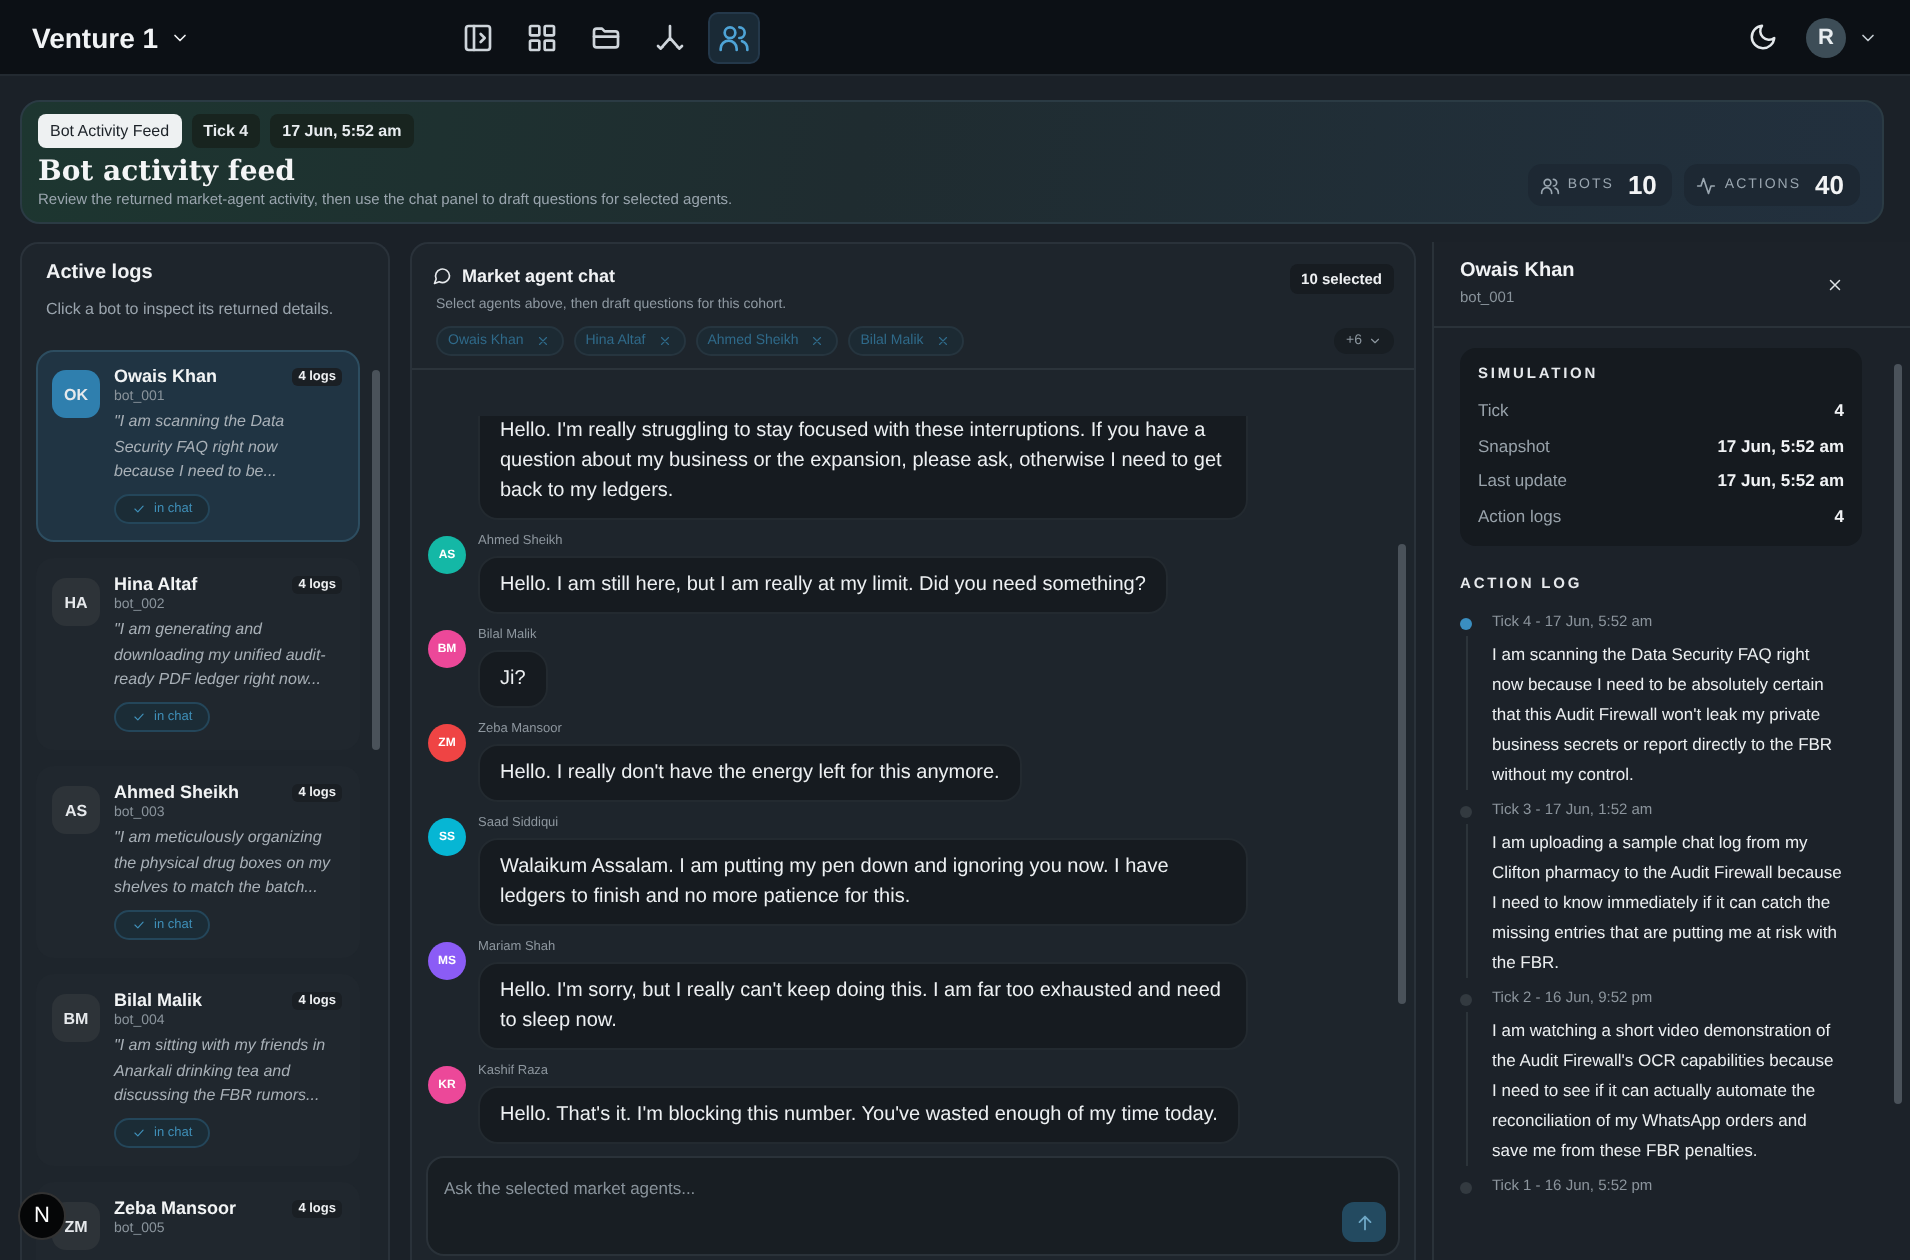 This screenshot has width=1910, height=1260. Describe the element at coordinates (863, 882) in the screenshot. I see `message-bubble: Walaikum Assalam. I am putting my pen down and ignoring you now. I have ledgers to finish and no more patience for this.` at that location.